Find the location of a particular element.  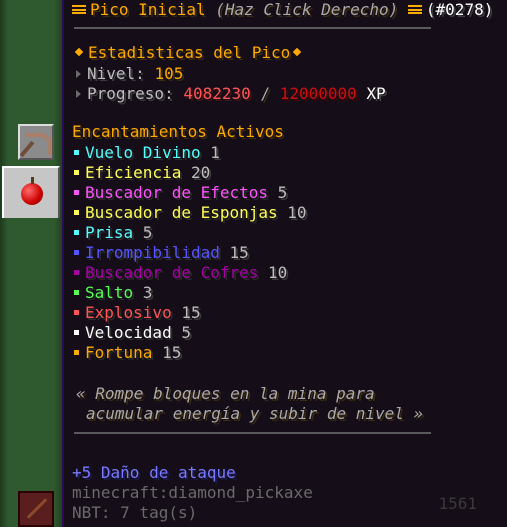

pickaxe-slot is located at coordinates (36, 142).